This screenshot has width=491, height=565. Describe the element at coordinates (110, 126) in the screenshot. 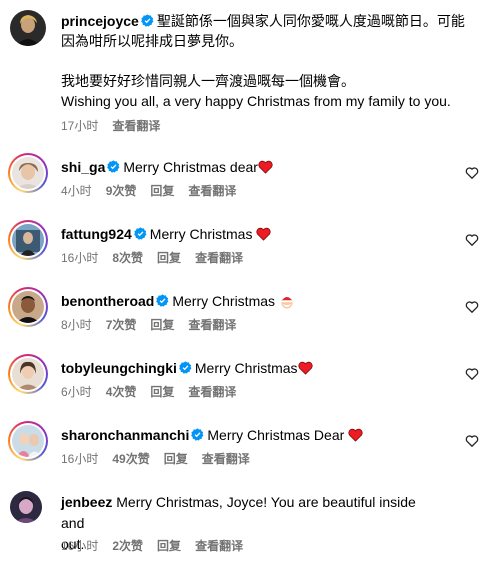

I see `post-meta: 17小时 查看翻译` at that location.